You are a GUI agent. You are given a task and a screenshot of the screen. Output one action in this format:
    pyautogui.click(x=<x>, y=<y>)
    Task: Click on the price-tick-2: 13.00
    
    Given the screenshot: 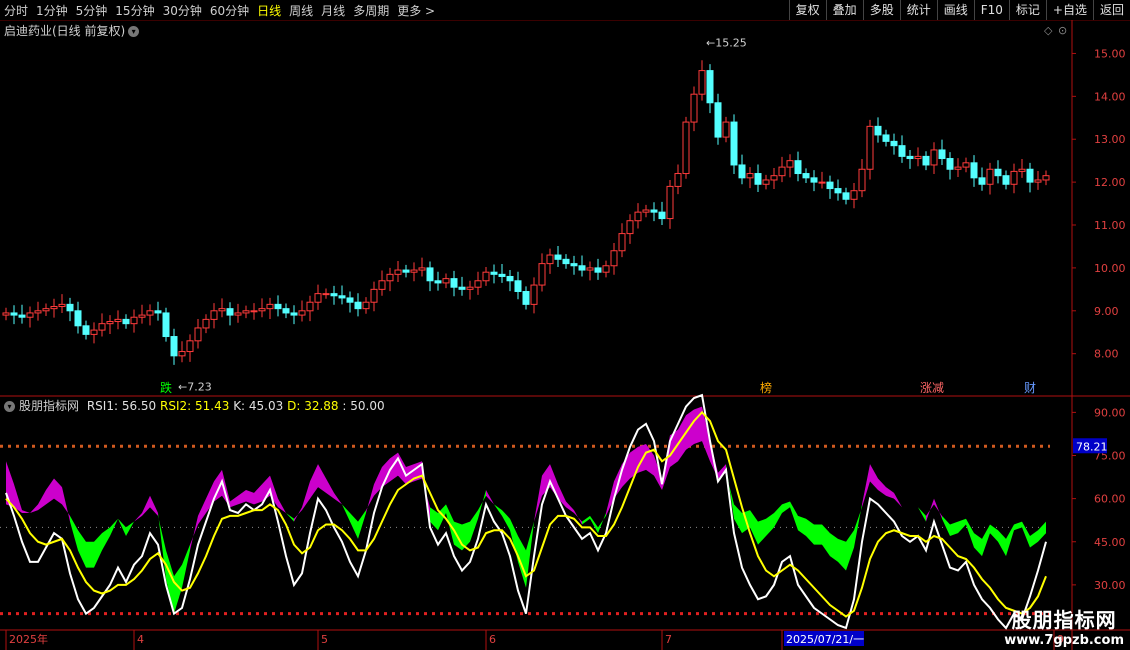 What is the action you would take?
    pyautogui.click(x=1110, y=139)
    